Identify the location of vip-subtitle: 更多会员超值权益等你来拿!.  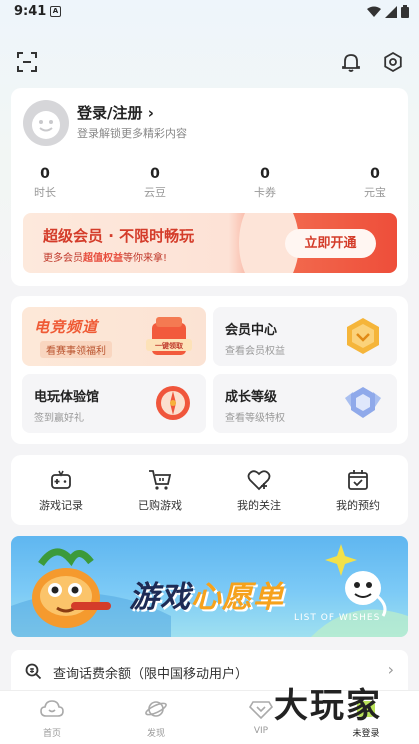
(105, 256).